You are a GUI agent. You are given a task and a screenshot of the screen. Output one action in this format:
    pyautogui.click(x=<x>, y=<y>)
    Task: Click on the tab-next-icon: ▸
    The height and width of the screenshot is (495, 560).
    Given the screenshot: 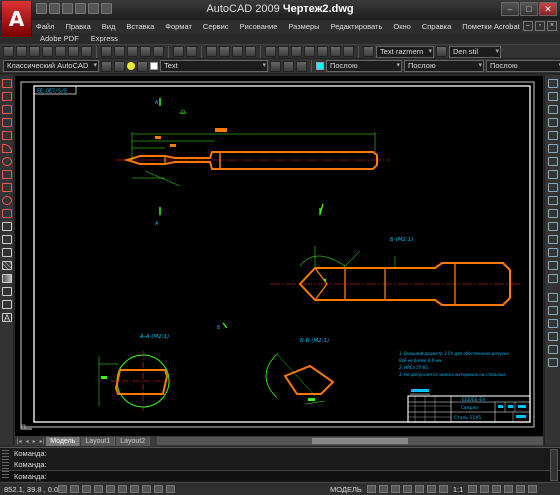 What is the action you would take?
    pyautogui.click(x=34, y=441)
    